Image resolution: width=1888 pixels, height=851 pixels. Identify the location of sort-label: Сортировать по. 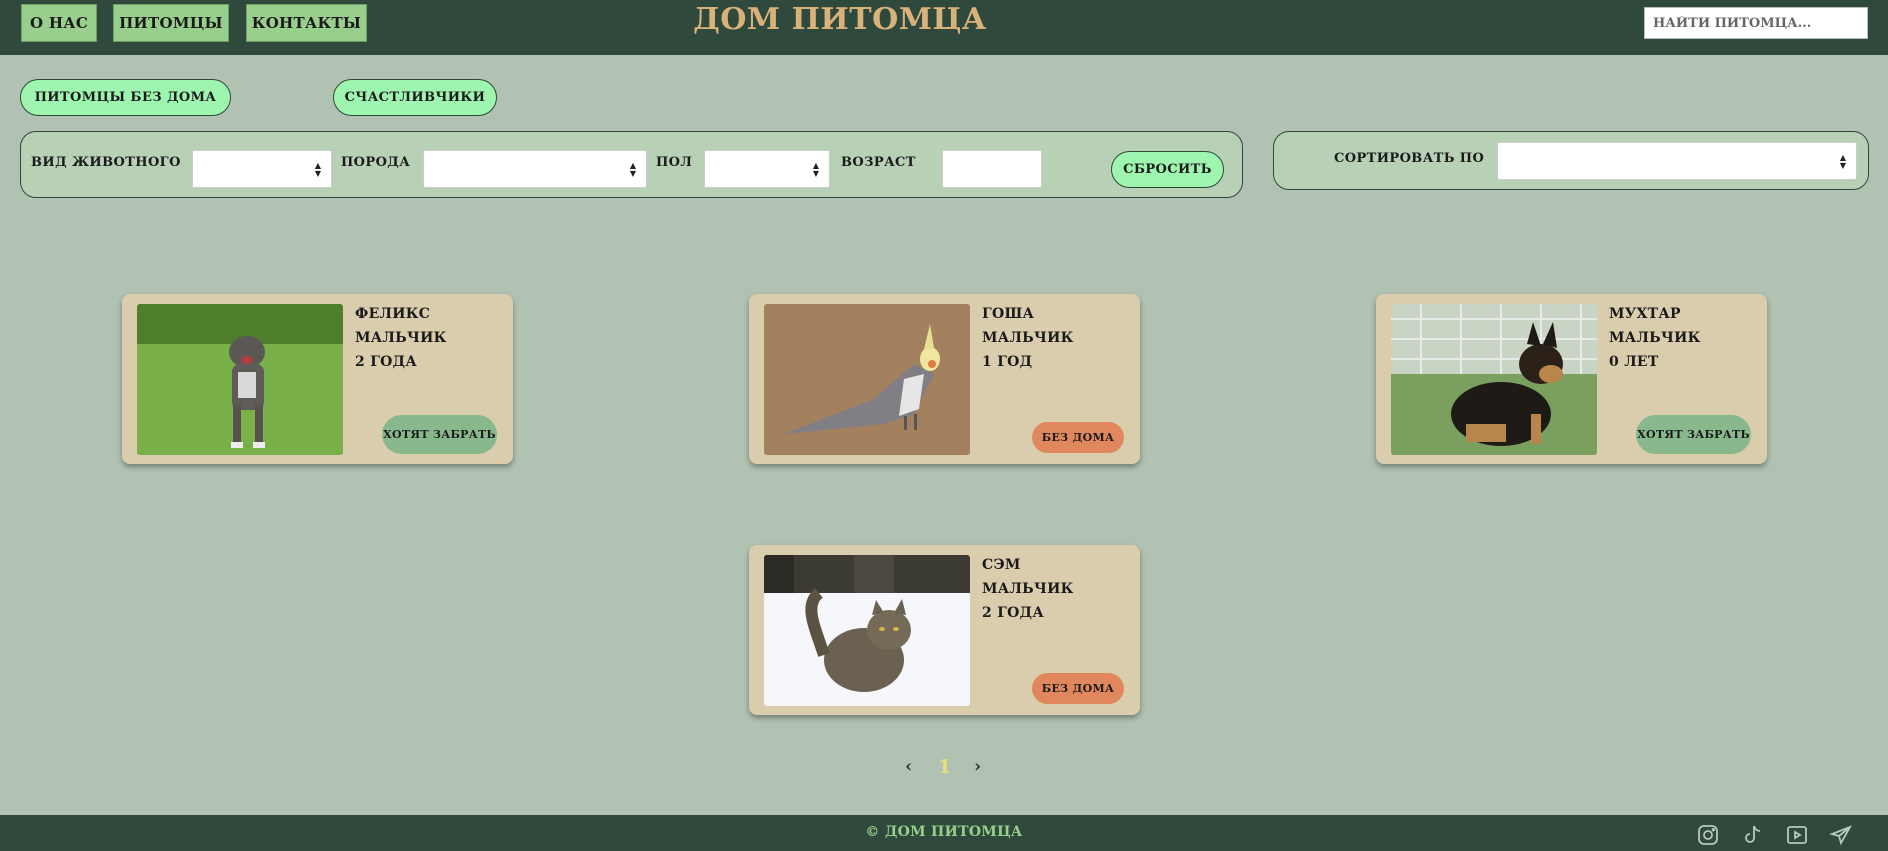
(1409, 158).